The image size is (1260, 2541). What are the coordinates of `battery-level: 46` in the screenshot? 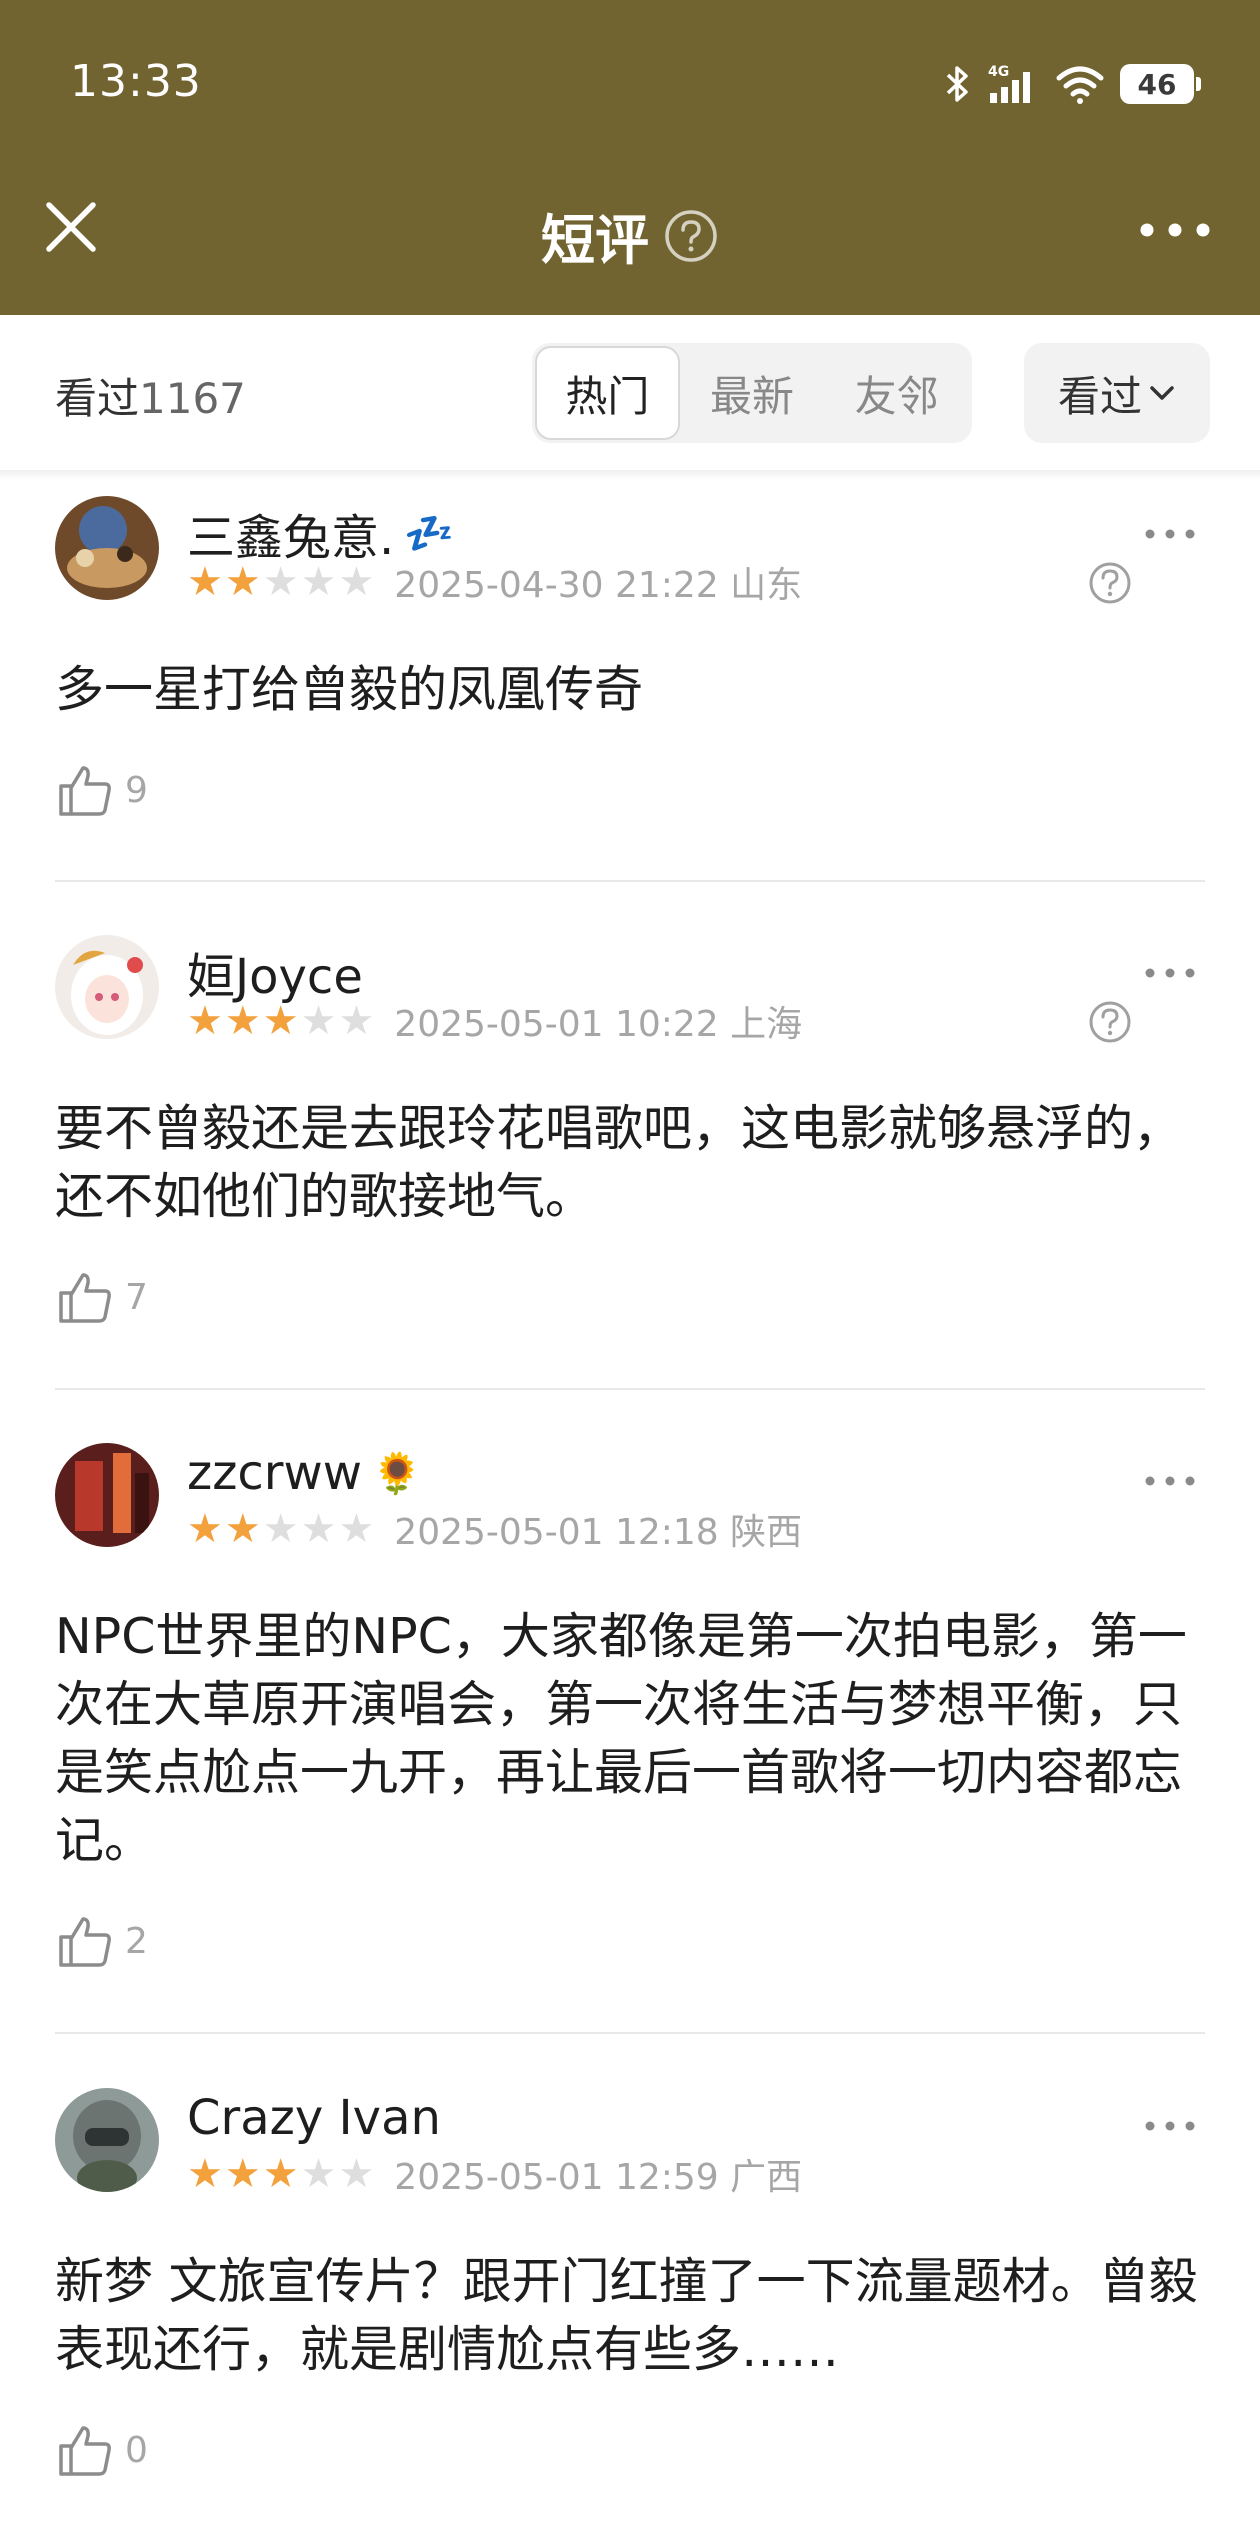 It's located at (1157, 84).